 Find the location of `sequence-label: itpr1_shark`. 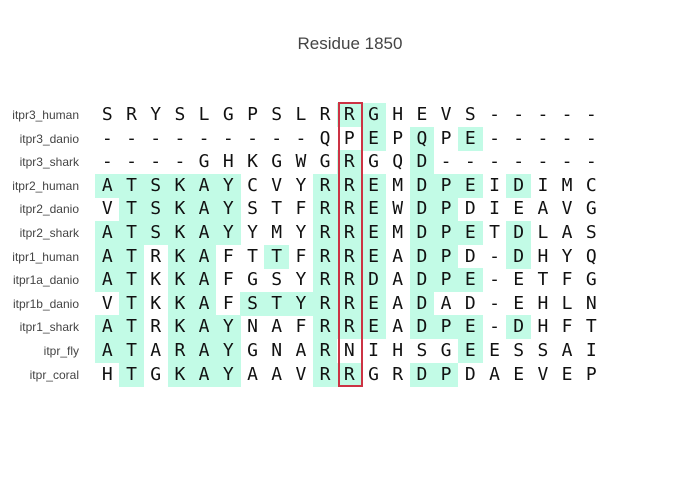

sequence-label: itpr1_shark is located at coordinates (49, 327).